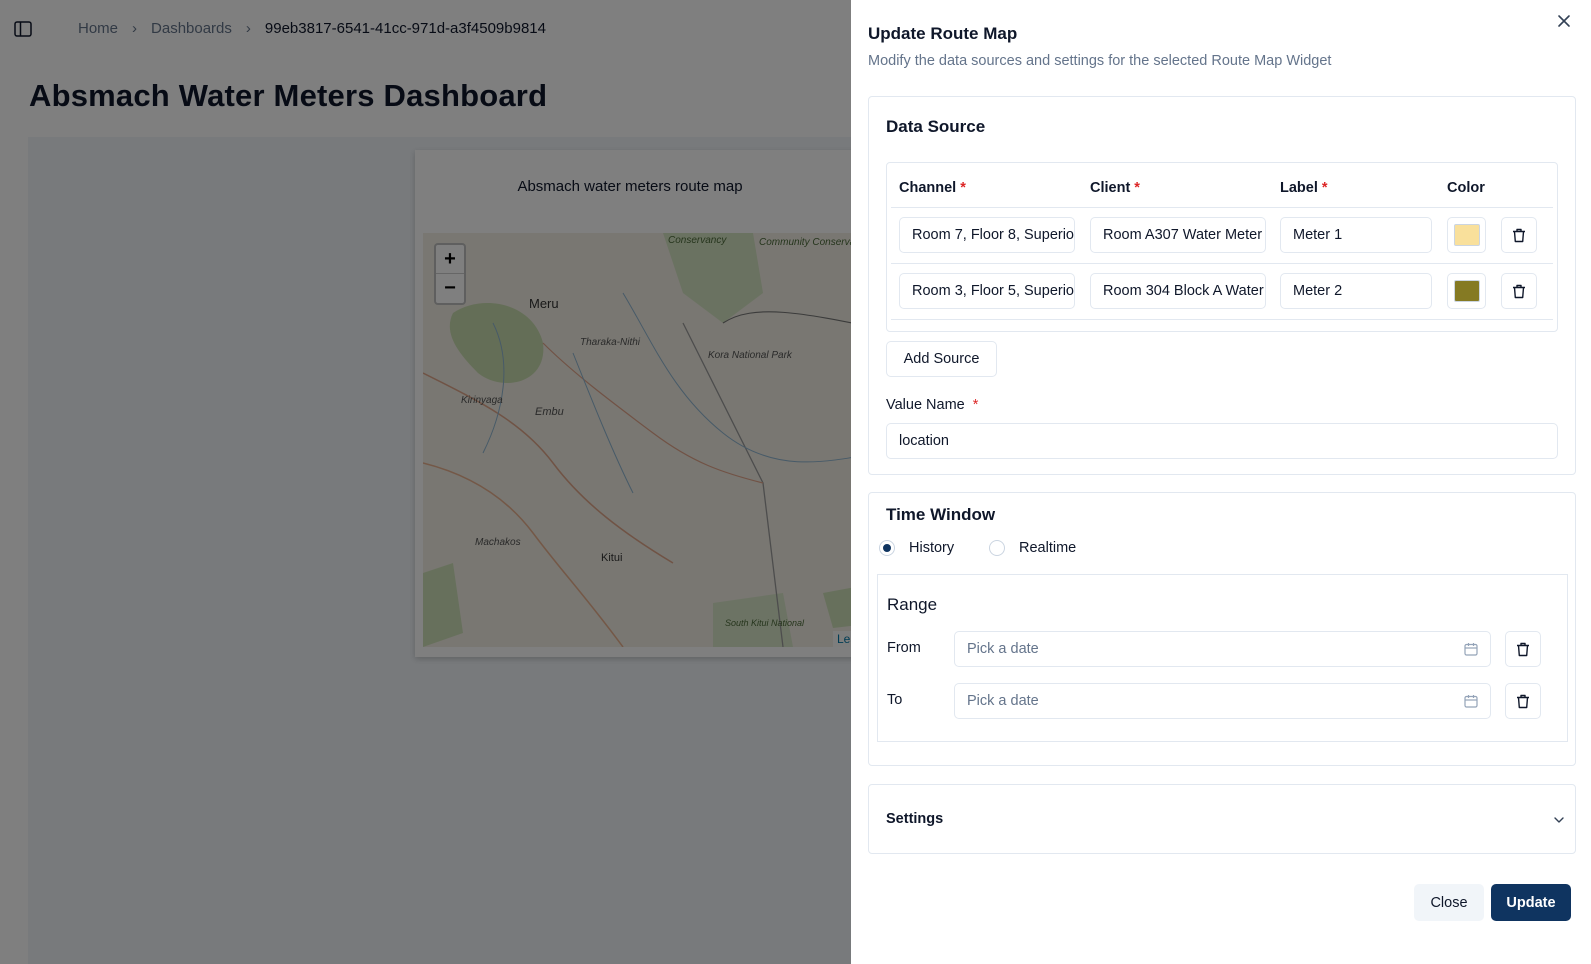 The width and height of the screenshot is (1591, 964). Describe the element at coordinates (1531, 902) in the screenshot. I see `update-button: Update` at that location.